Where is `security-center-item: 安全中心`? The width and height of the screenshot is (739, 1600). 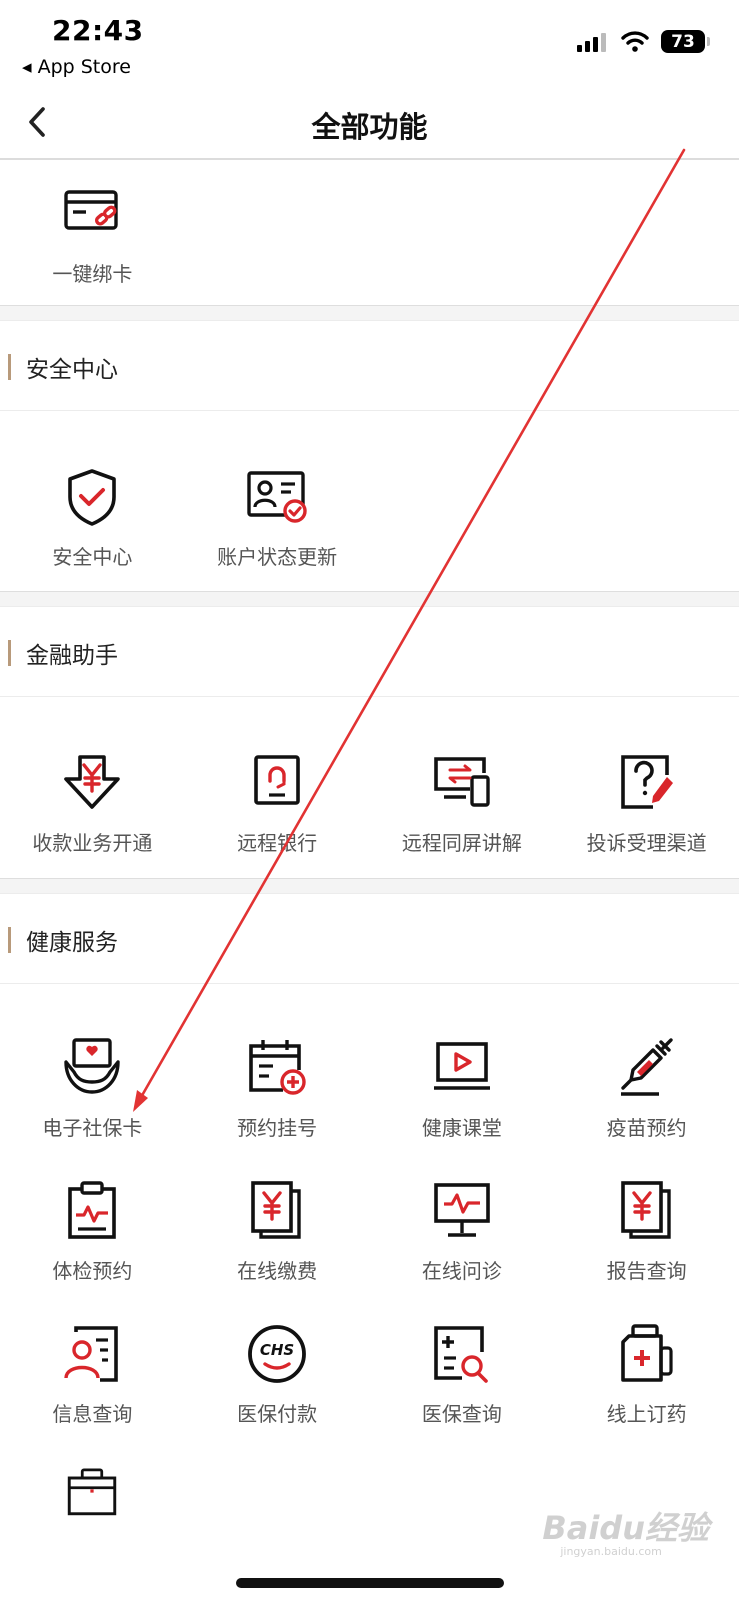
security-center-item: 安全中心 is located at coordinates (92, 520).